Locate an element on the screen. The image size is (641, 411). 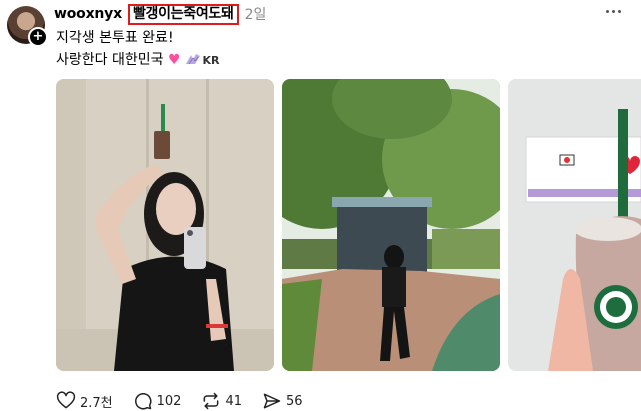
post-header: wooxnyx 빨갱이는죽여도돼 2일 is located at coordinates (160, 14).